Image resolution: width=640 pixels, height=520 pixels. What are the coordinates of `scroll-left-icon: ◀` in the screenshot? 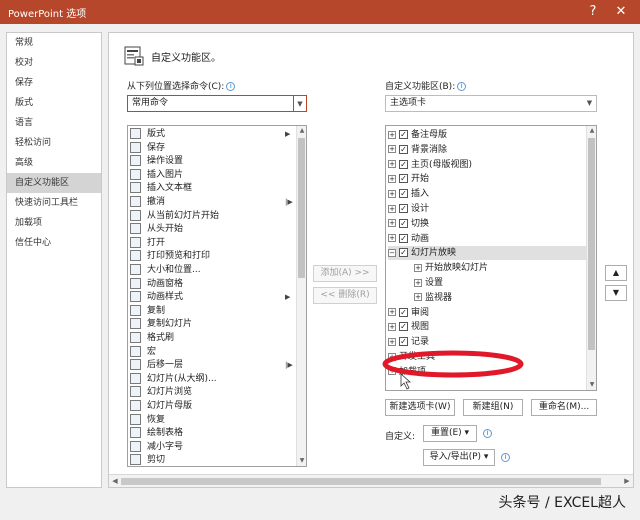 It's located at (115, 481).